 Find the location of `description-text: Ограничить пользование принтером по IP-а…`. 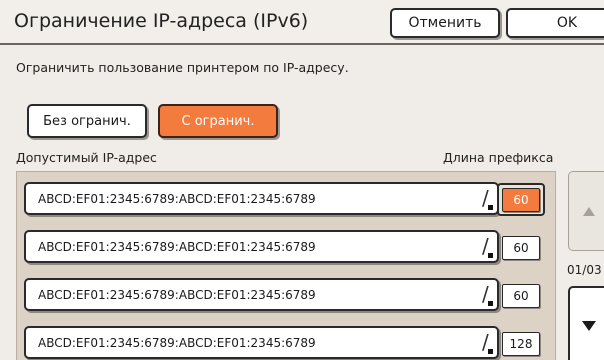

description-text: Ограничить пользование принтером по IP-а… is located at coordinates (182, 67).